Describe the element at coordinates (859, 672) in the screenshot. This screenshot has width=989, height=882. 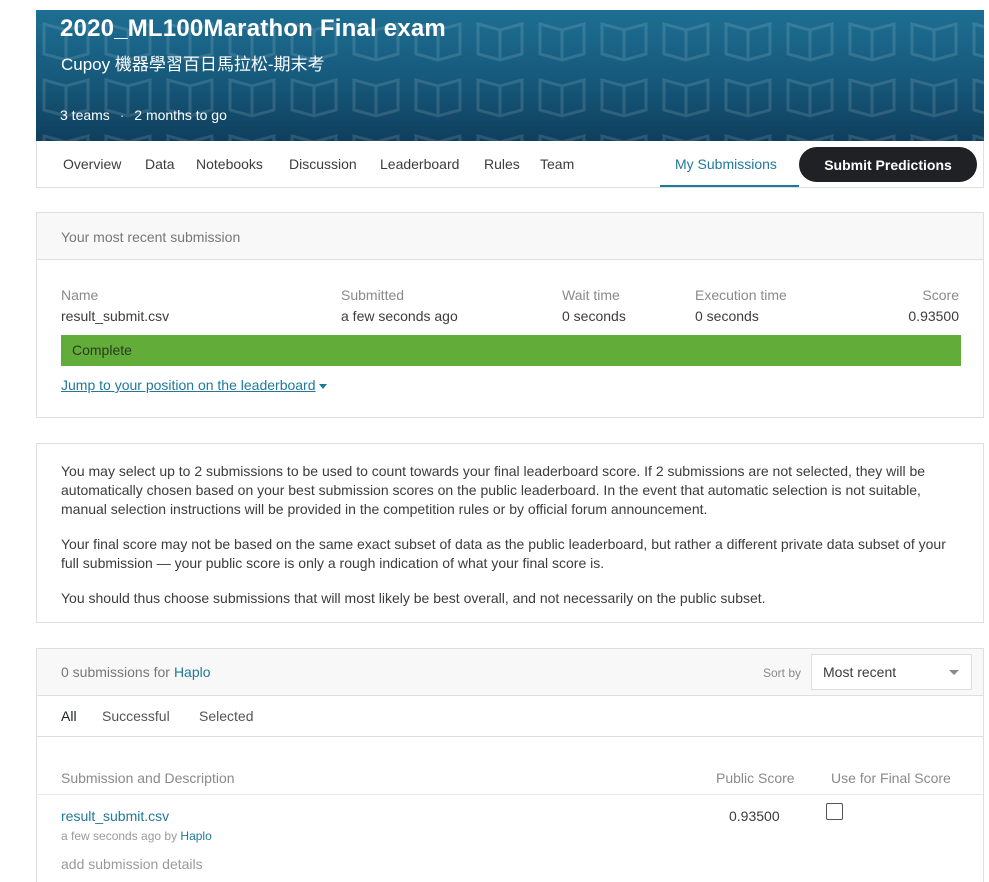
I see `sort-select-value: Most recent` at that location.